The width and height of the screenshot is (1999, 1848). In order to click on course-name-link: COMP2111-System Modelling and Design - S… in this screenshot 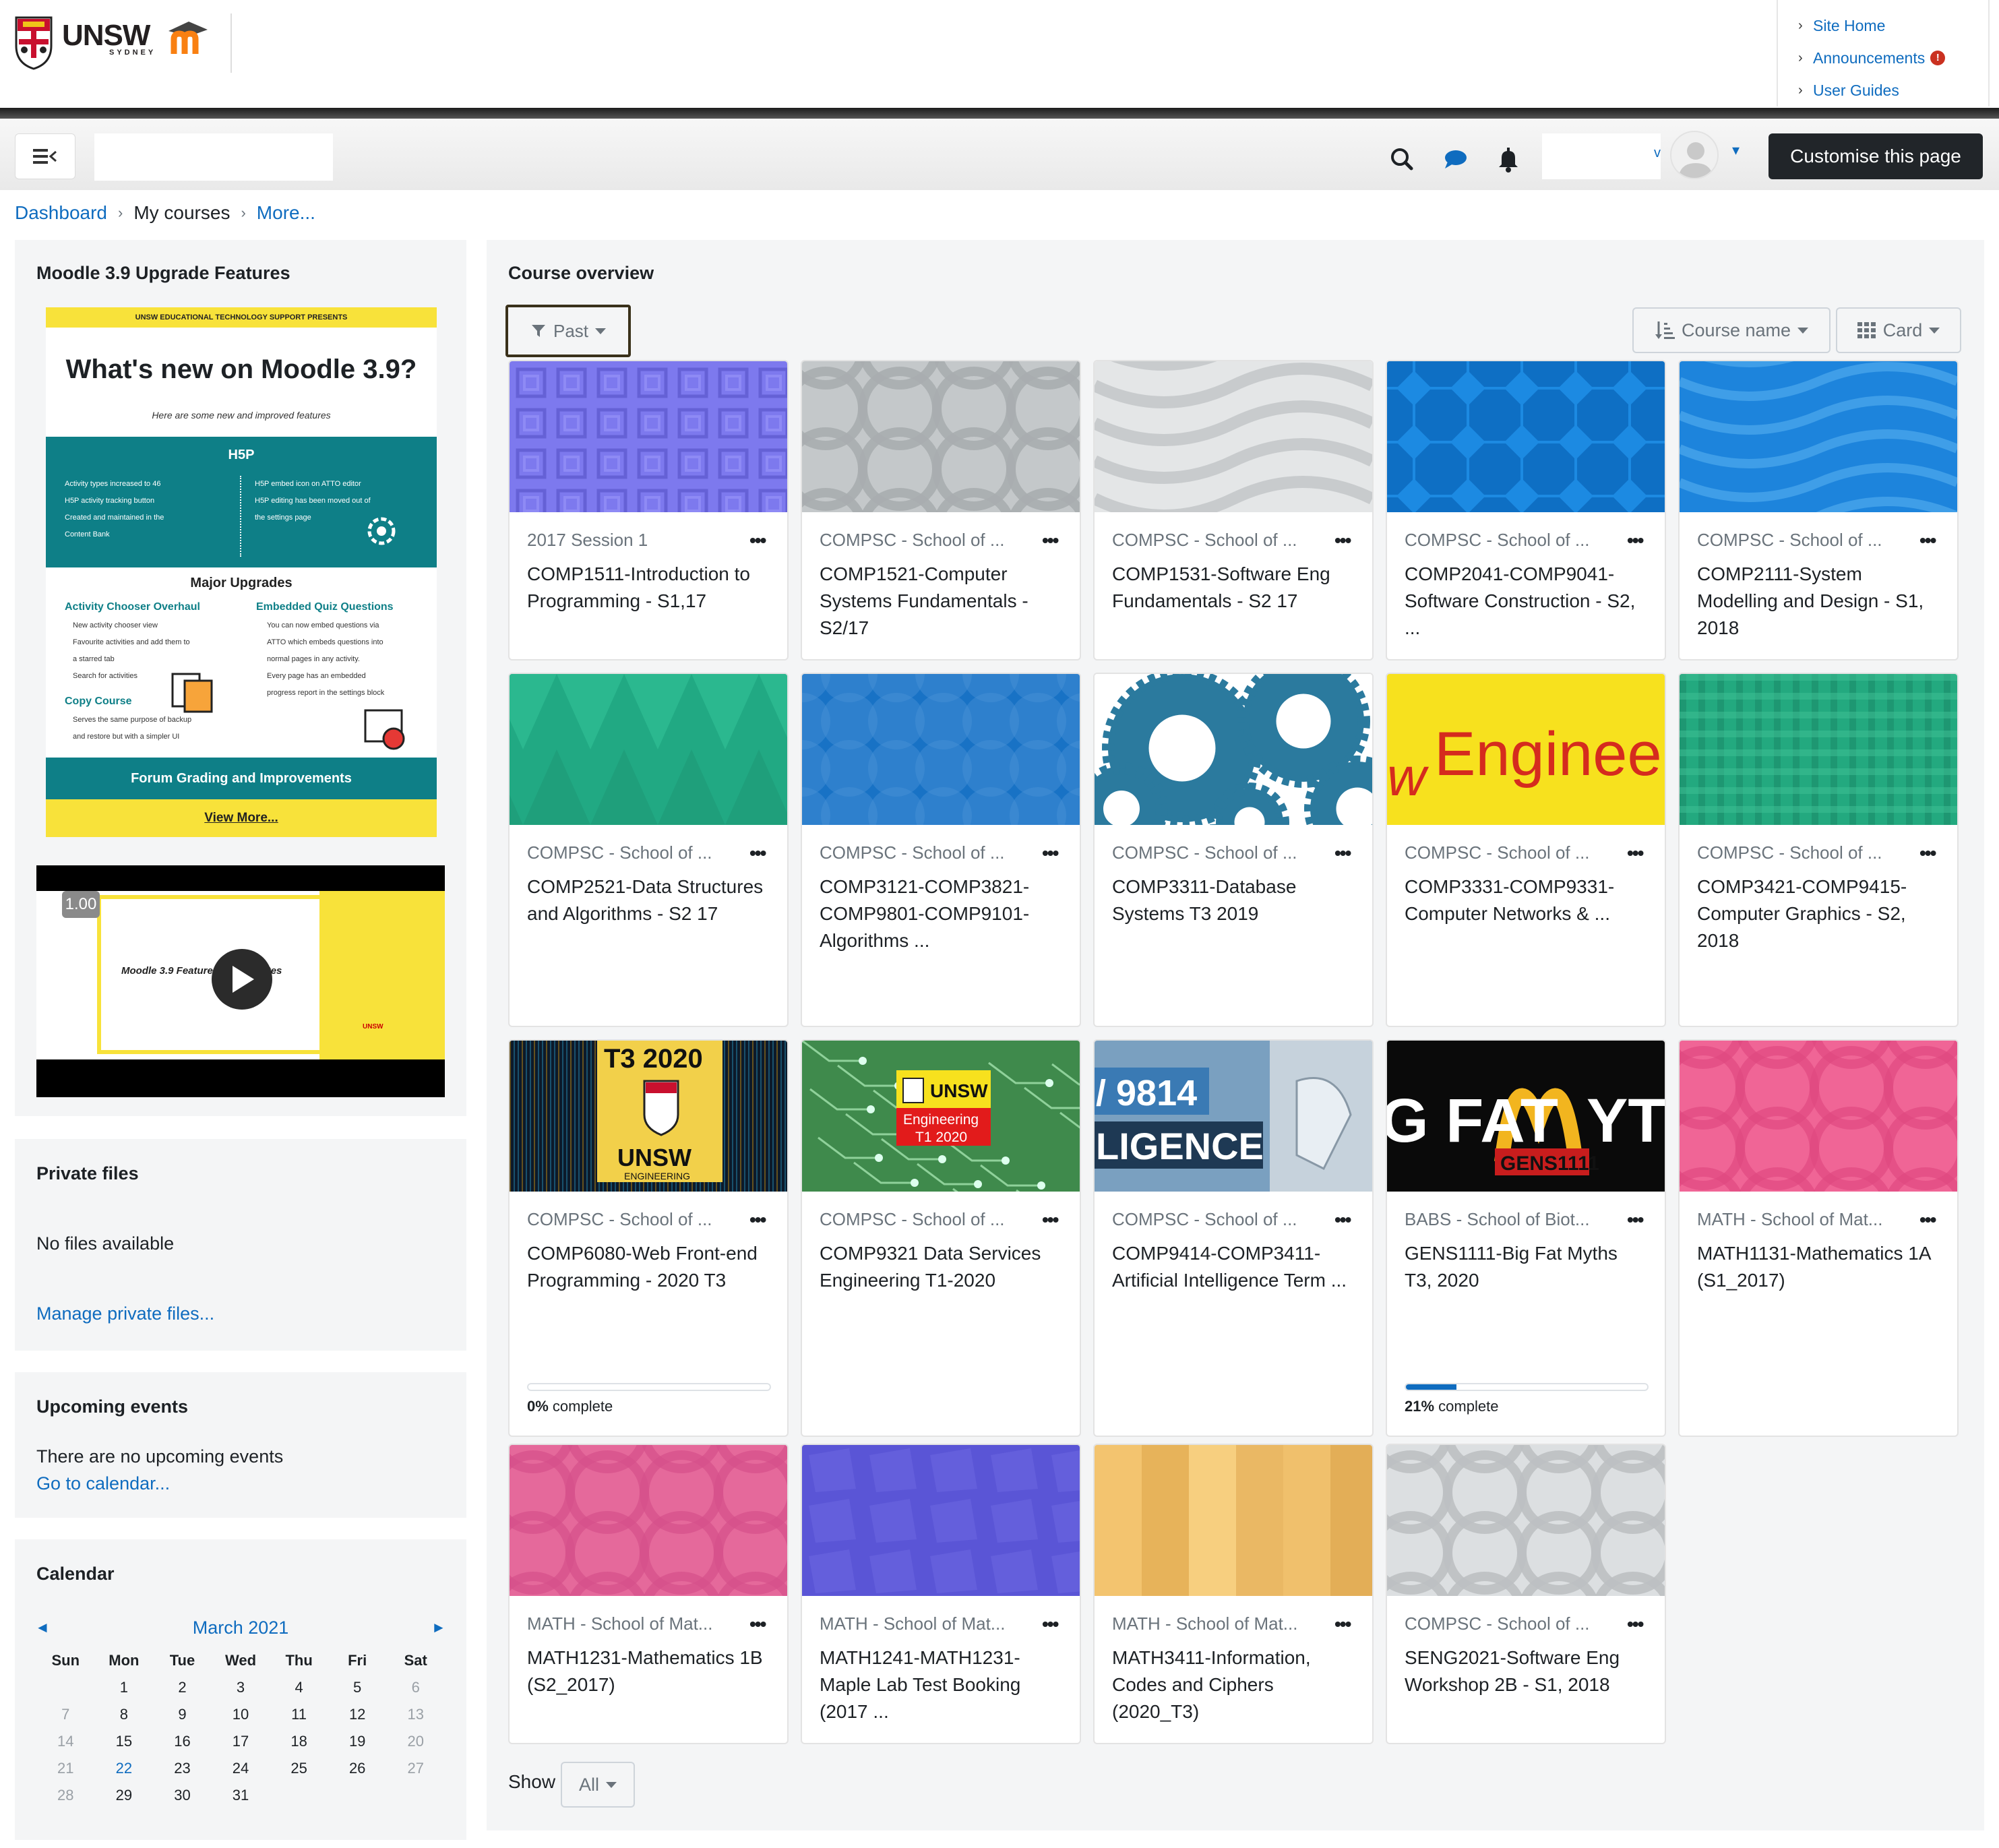, I will do `click(1818, 602)`.